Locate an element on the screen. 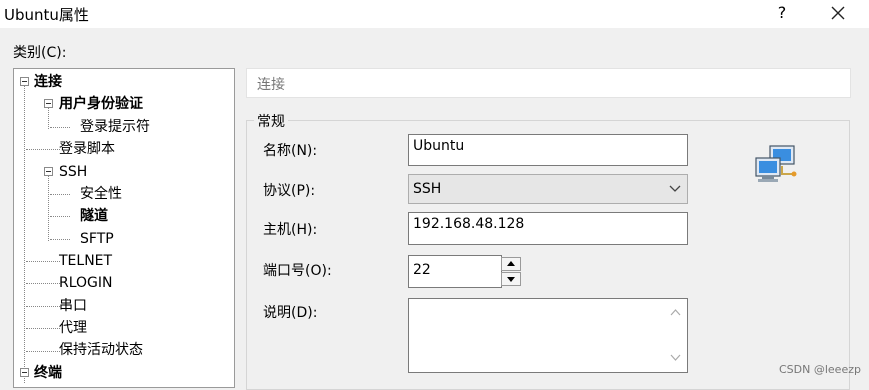 The image size is (869, 390). tree-item-connection: 连接 is located at coordinates (48, 82).